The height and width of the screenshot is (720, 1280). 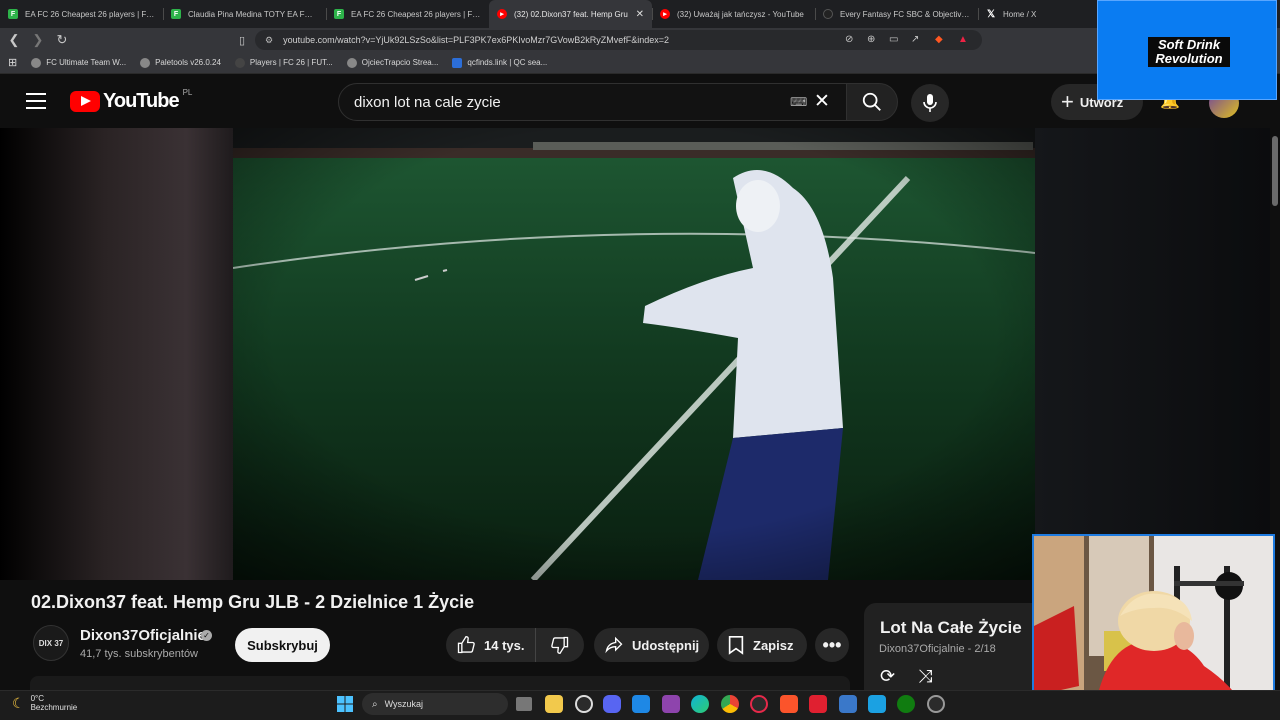 I want to click on plus-icon: +, so click(x=1067, y=101).